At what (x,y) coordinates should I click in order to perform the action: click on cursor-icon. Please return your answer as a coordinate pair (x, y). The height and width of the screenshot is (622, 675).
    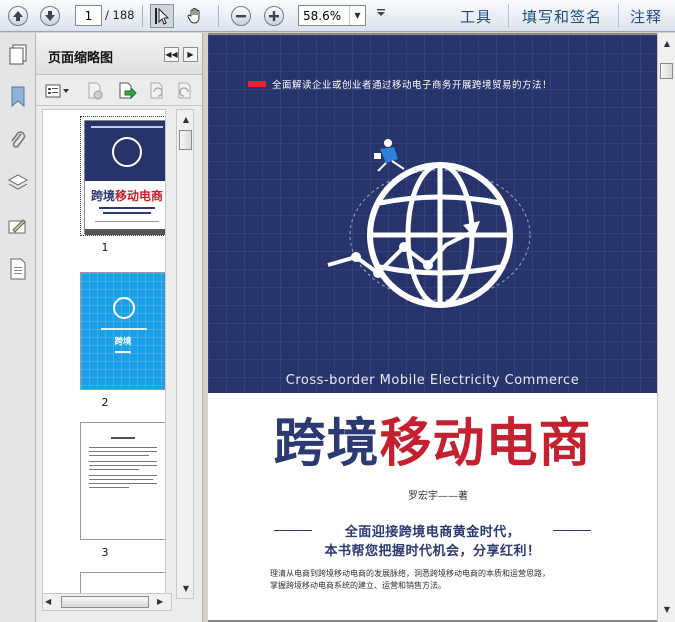
    Looking at the image, I should click on (162, 16).